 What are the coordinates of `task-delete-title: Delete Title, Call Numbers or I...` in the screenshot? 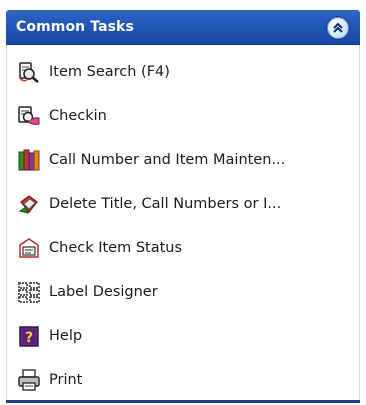 It's located at (187, 204).